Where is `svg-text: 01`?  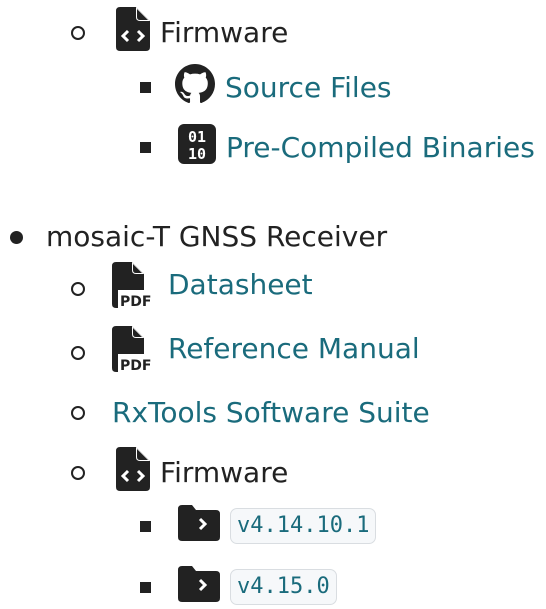
svg-text: 01 is located at coordinates (197, 137).